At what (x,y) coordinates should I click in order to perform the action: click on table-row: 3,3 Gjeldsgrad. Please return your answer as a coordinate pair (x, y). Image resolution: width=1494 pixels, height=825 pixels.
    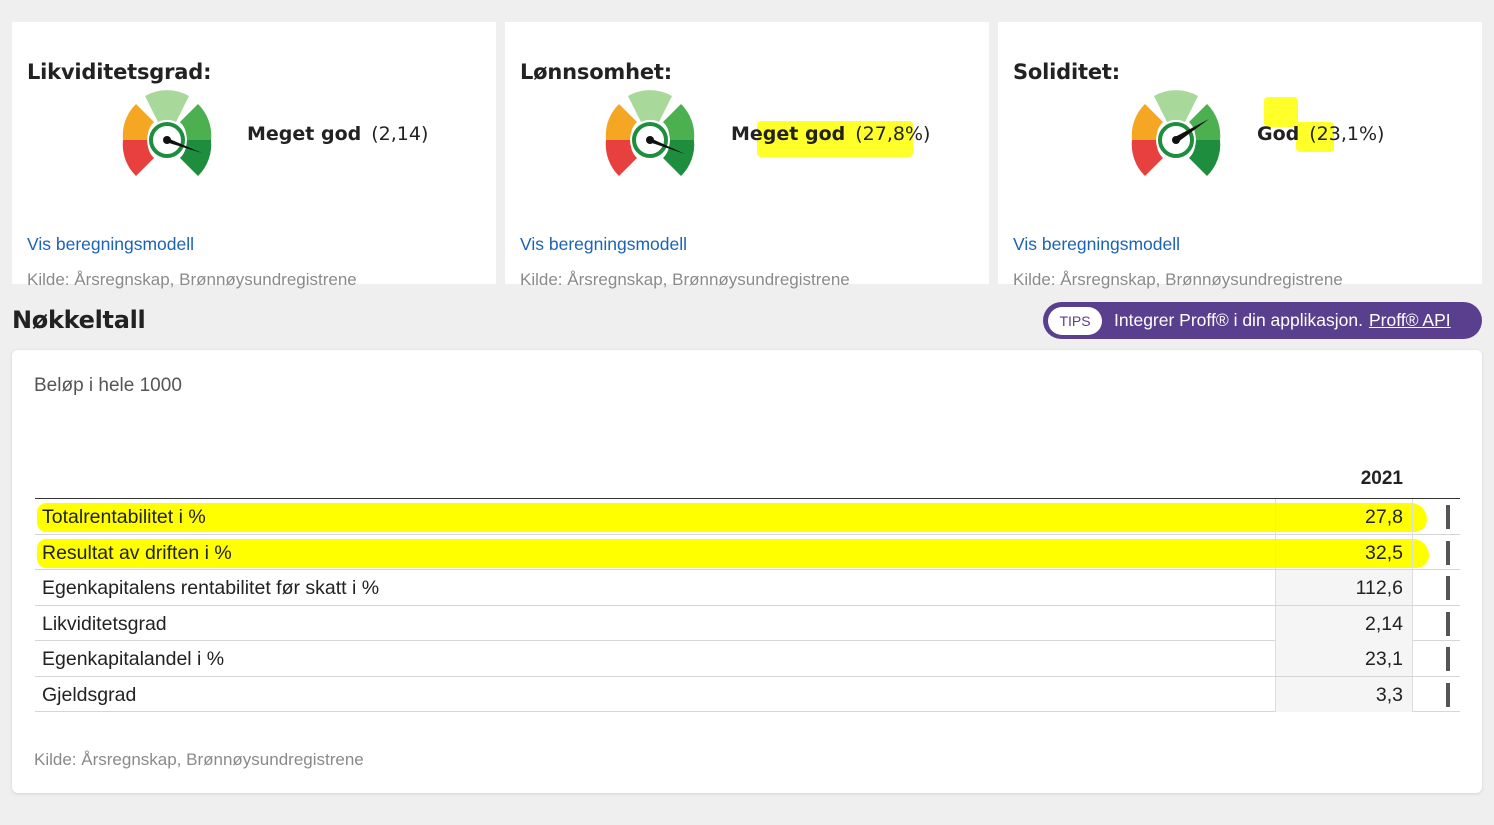
    Looking at the image, I should click on (747, 694).